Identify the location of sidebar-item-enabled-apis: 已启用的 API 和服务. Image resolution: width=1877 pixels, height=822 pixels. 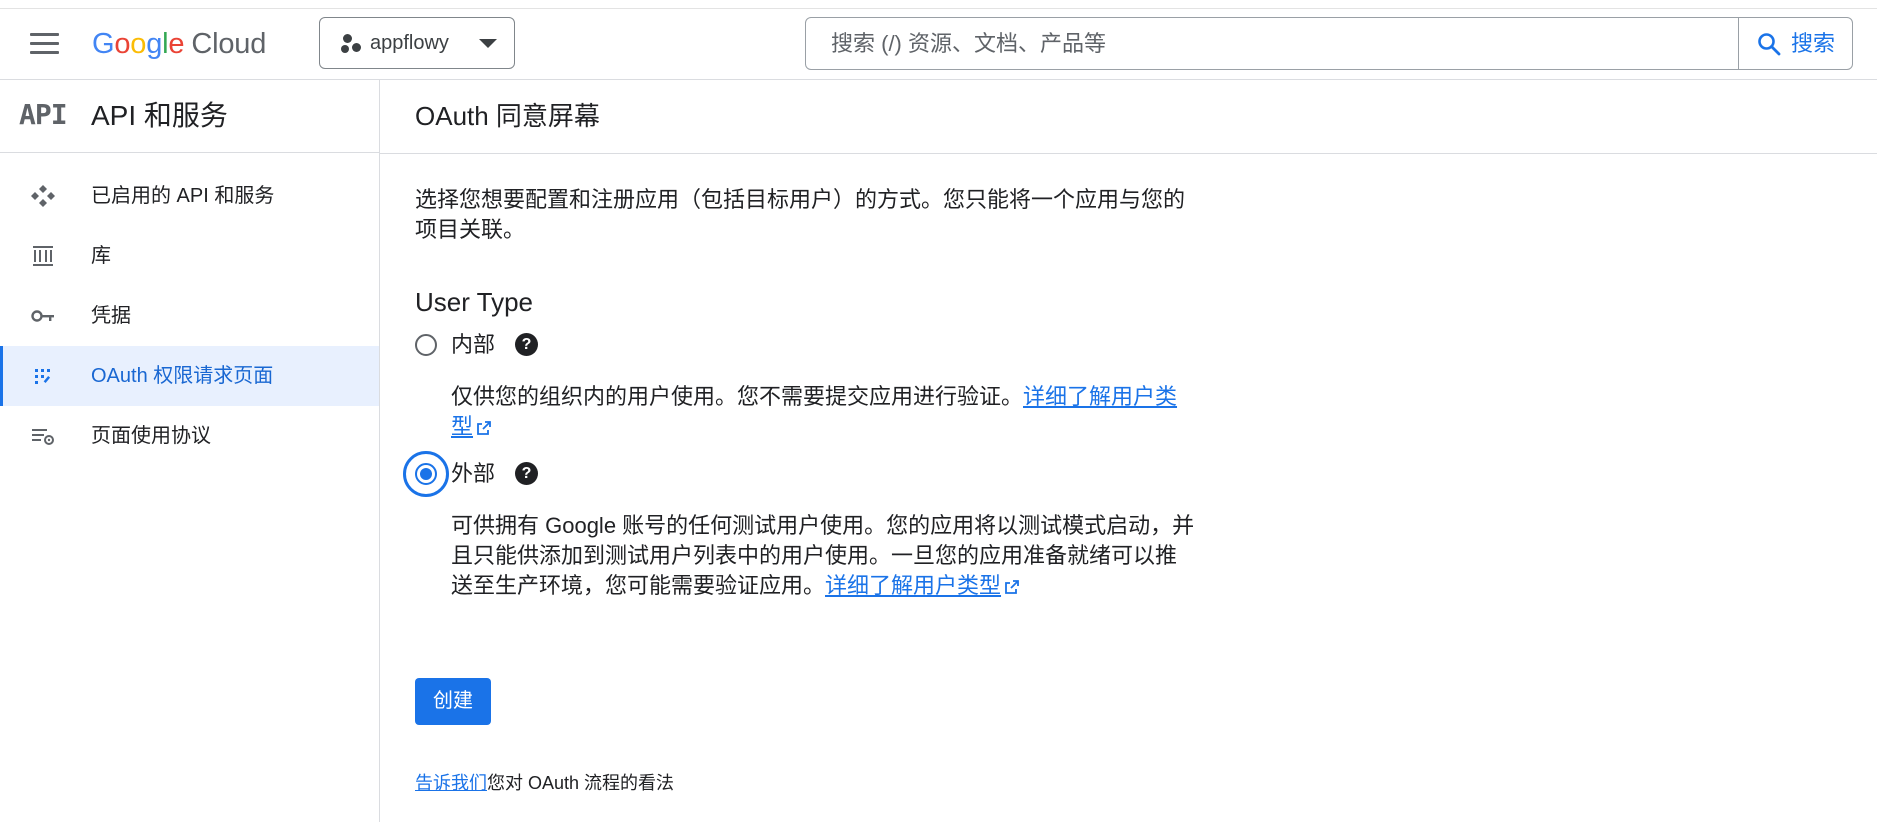
(189, 196).